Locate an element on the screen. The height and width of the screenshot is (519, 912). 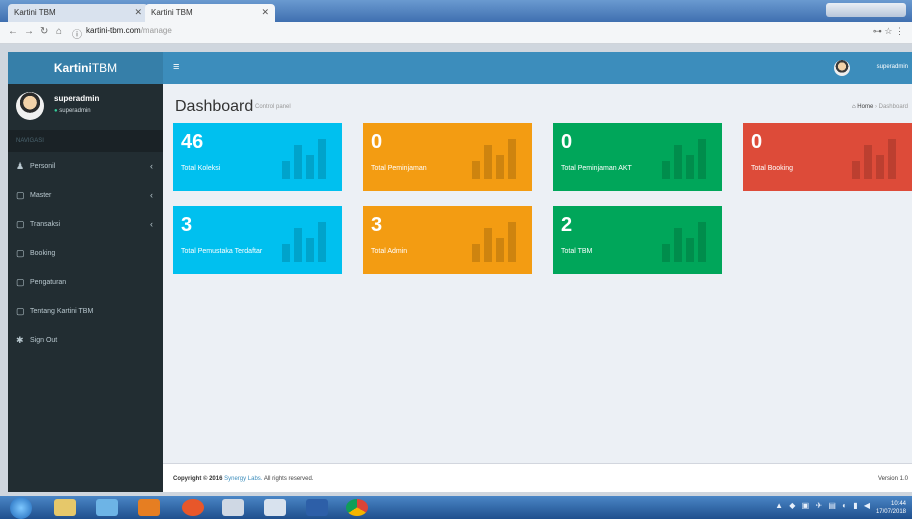
breadcrumb-current: Dashboard is located at coordinates (893, 107).